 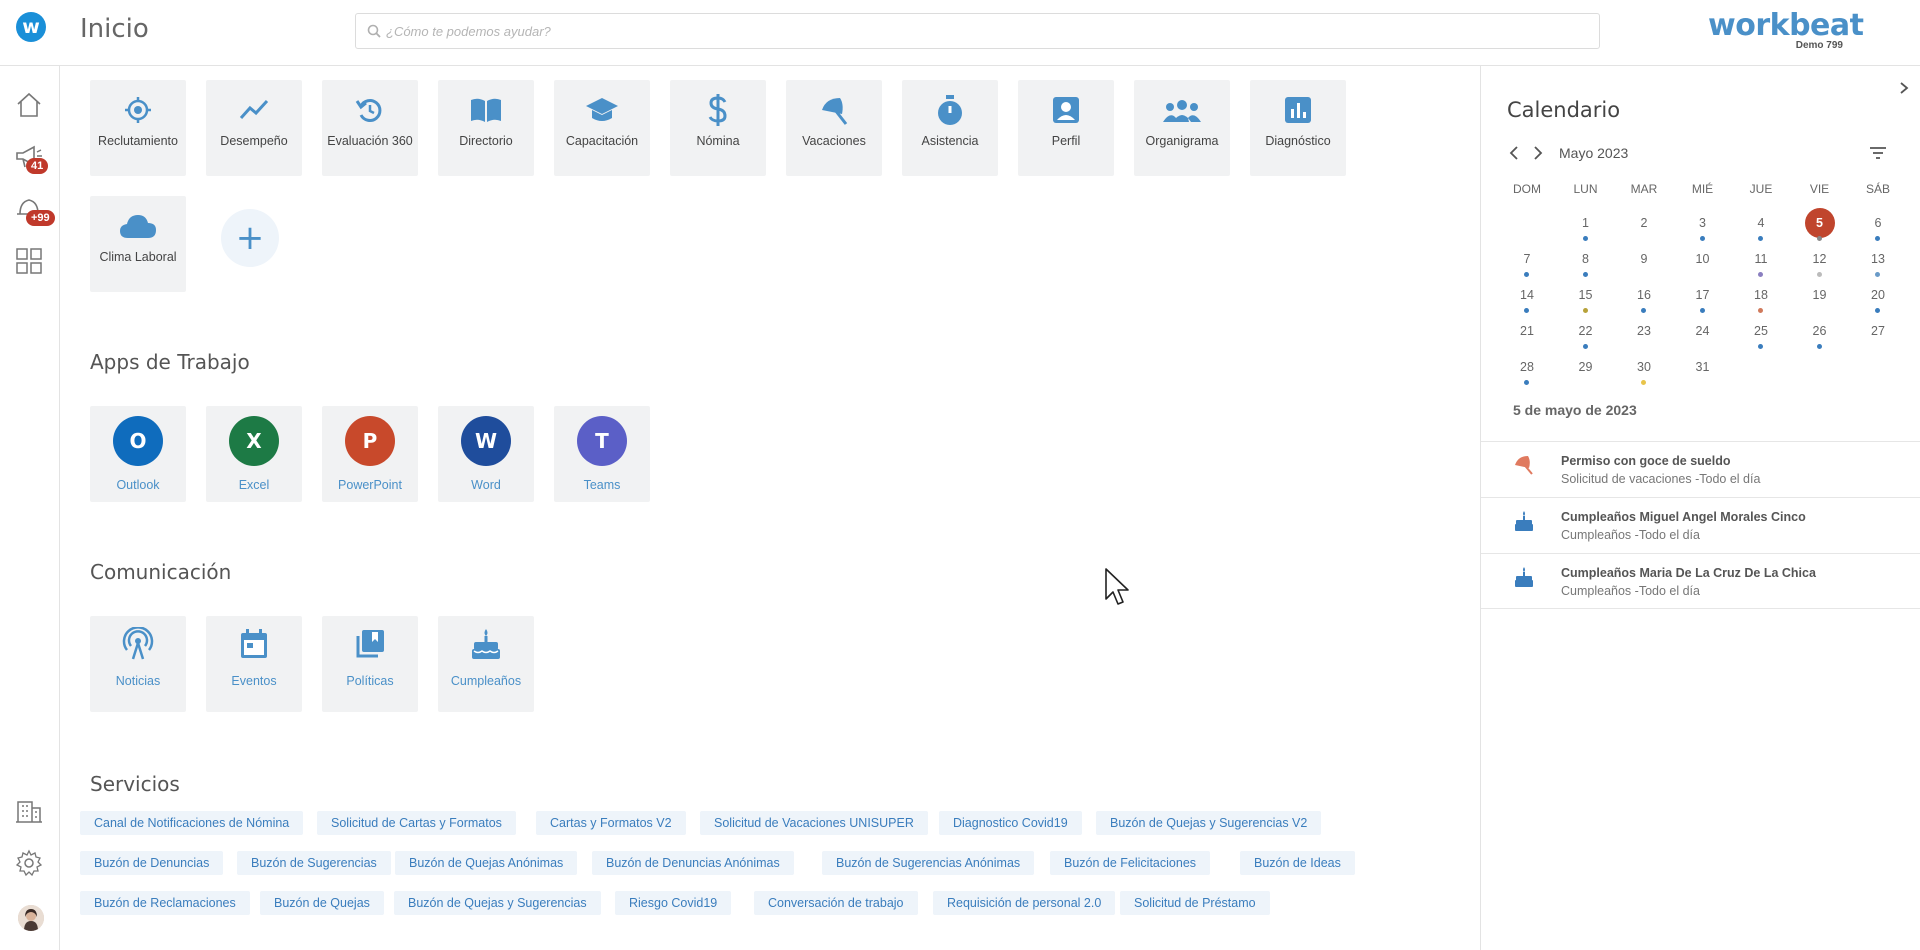 I want to click on app-outlook: O Outlook, so click(x=138, y=454).